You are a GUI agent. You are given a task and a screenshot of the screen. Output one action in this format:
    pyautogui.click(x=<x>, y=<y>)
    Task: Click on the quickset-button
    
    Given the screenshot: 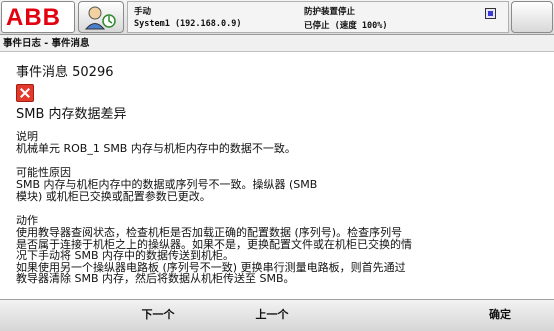 What is the action you would take?
    pyautogui.click(x=101, y=17)
    